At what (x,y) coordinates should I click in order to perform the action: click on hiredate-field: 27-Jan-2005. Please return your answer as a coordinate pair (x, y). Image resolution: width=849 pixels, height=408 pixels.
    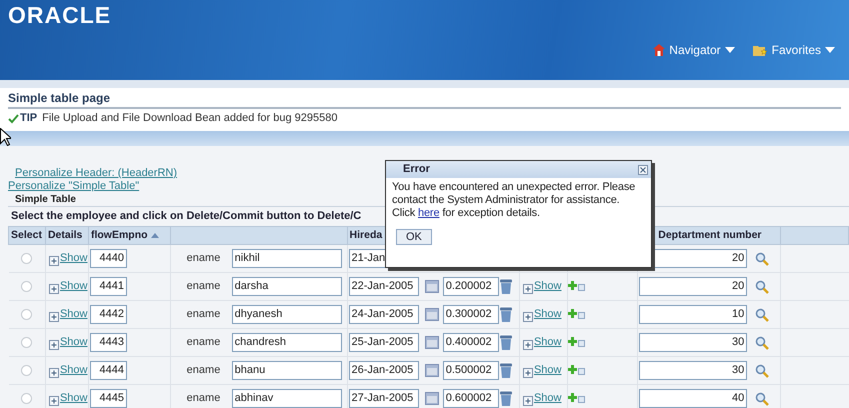
    Looking at the image, I should click on (383, 398).